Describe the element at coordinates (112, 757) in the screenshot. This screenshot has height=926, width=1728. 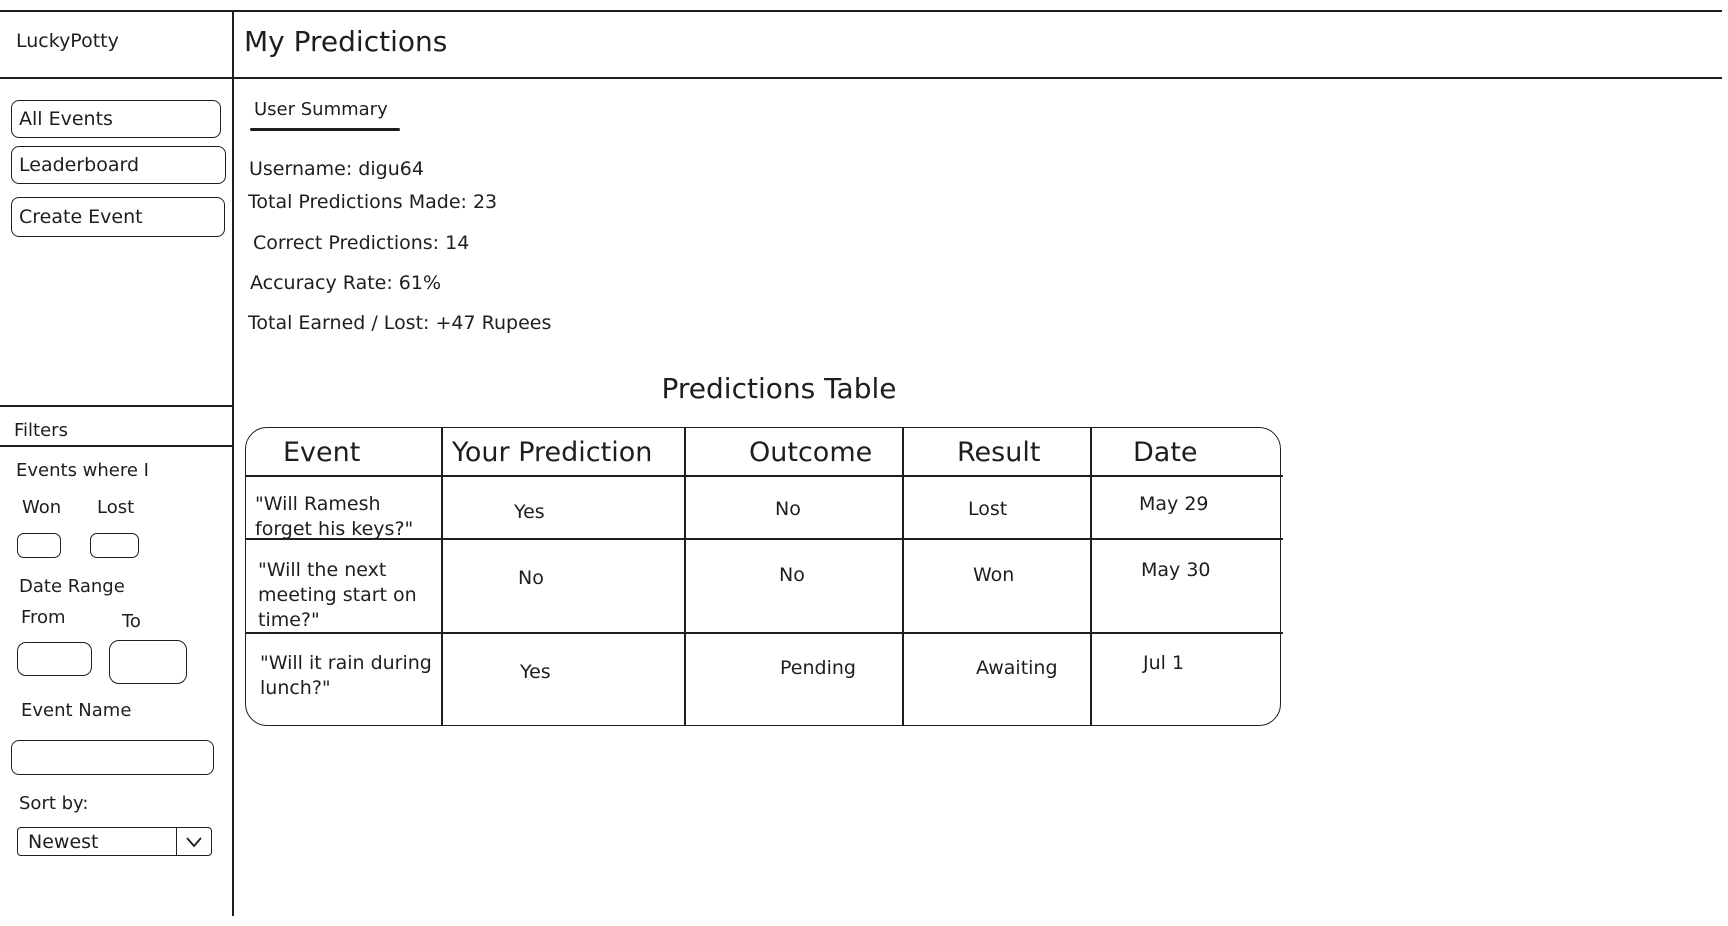
I see `event-name-input` at that location.